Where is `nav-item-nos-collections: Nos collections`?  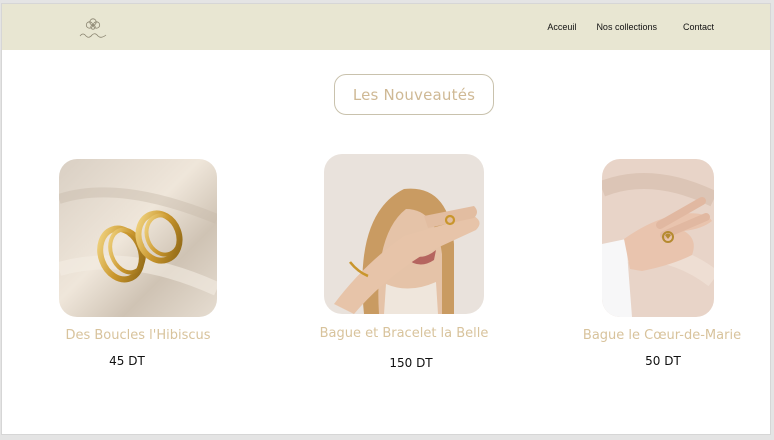 nav-item-nos-collections: Nos collections is located at coordinates (626, 27).